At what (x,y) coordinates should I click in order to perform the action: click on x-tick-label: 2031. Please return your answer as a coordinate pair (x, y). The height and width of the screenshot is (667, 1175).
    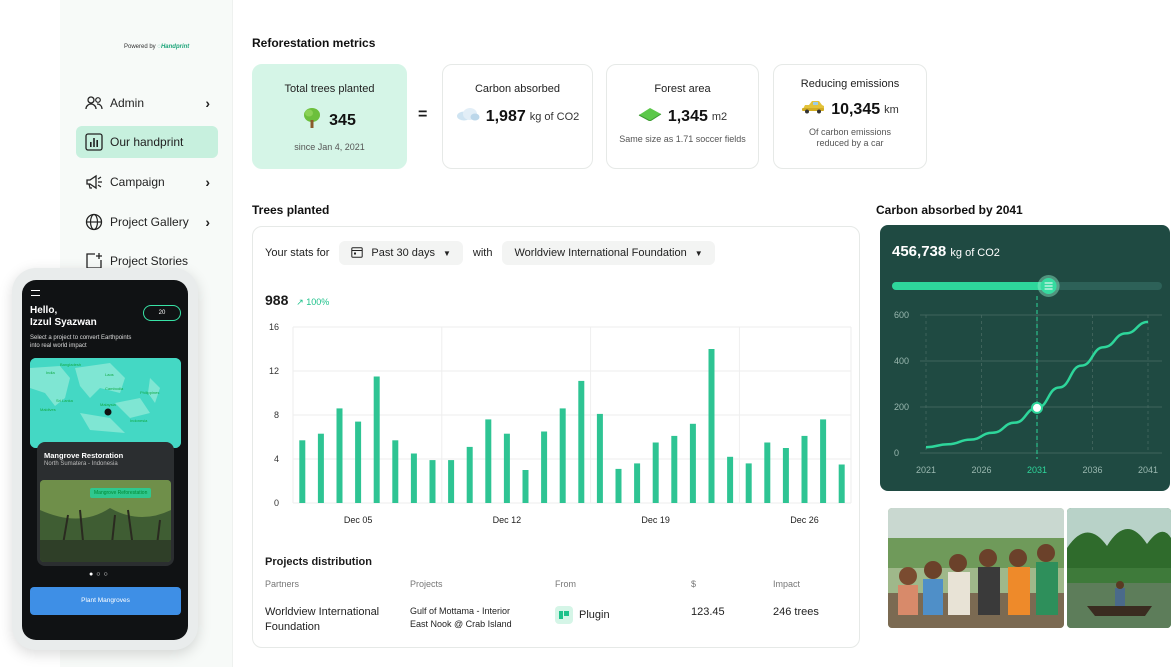
    Looking at the image, I should click on (1037, 470).